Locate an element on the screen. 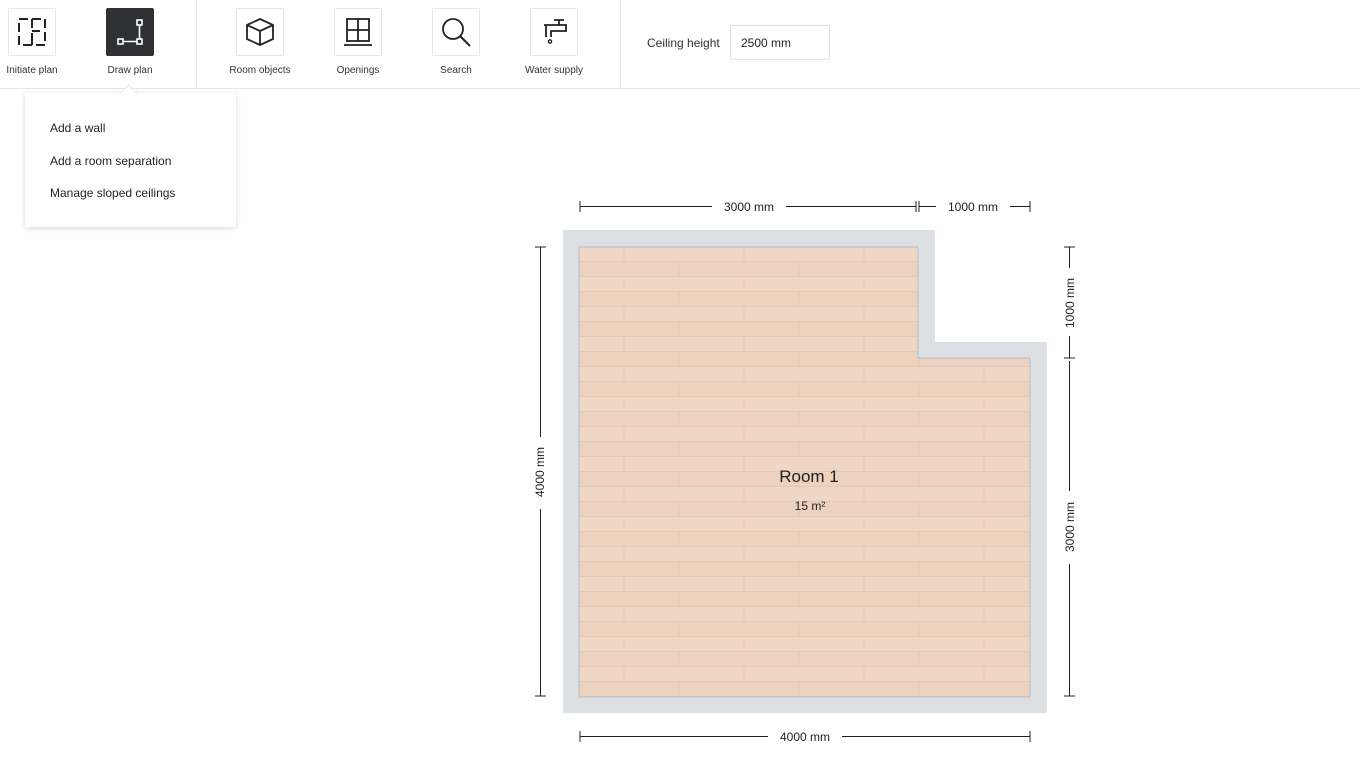  menu-item-add-room-separation: Add a room separation is located at coordinates (110, 161).